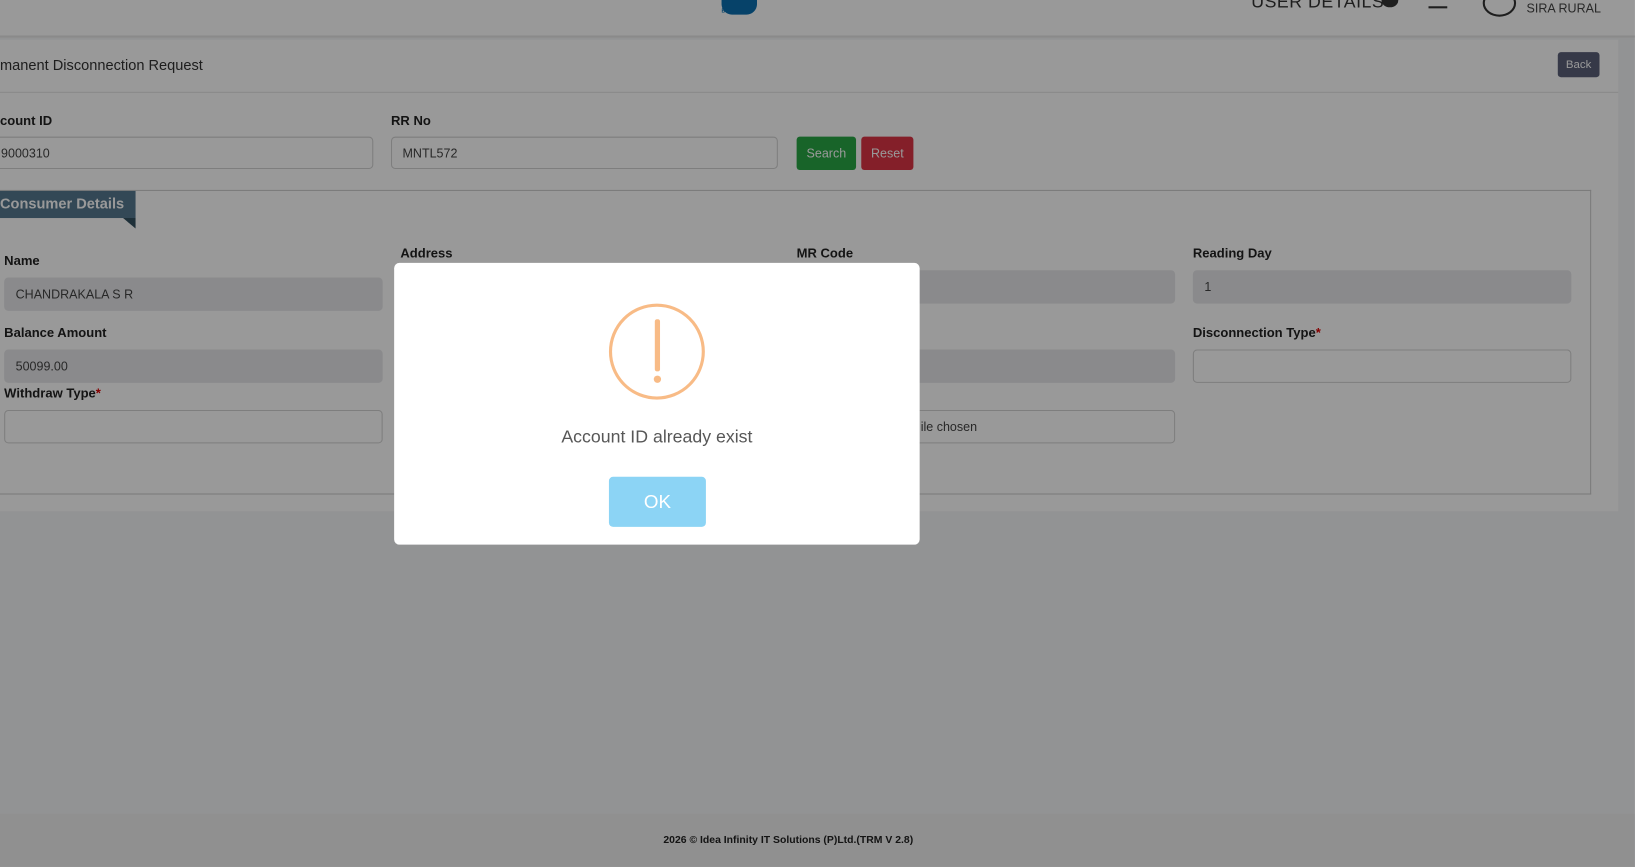  Describe the element at coordinates (657, 345) in the screenshot. I see `warning-icon-bar` at that location.